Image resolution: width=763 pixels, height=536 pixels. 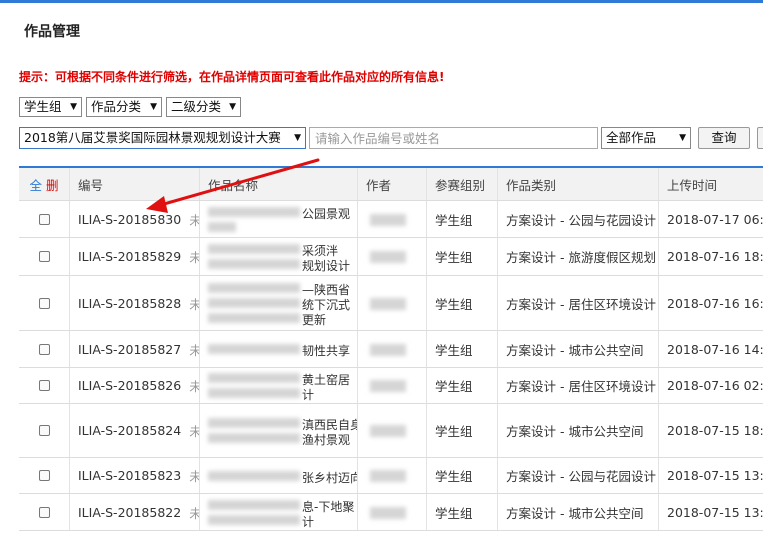 What do you see at coordinates (724, 138) in the screenshot?
I see `query-button: 查询` at bounding box center [724, 138].